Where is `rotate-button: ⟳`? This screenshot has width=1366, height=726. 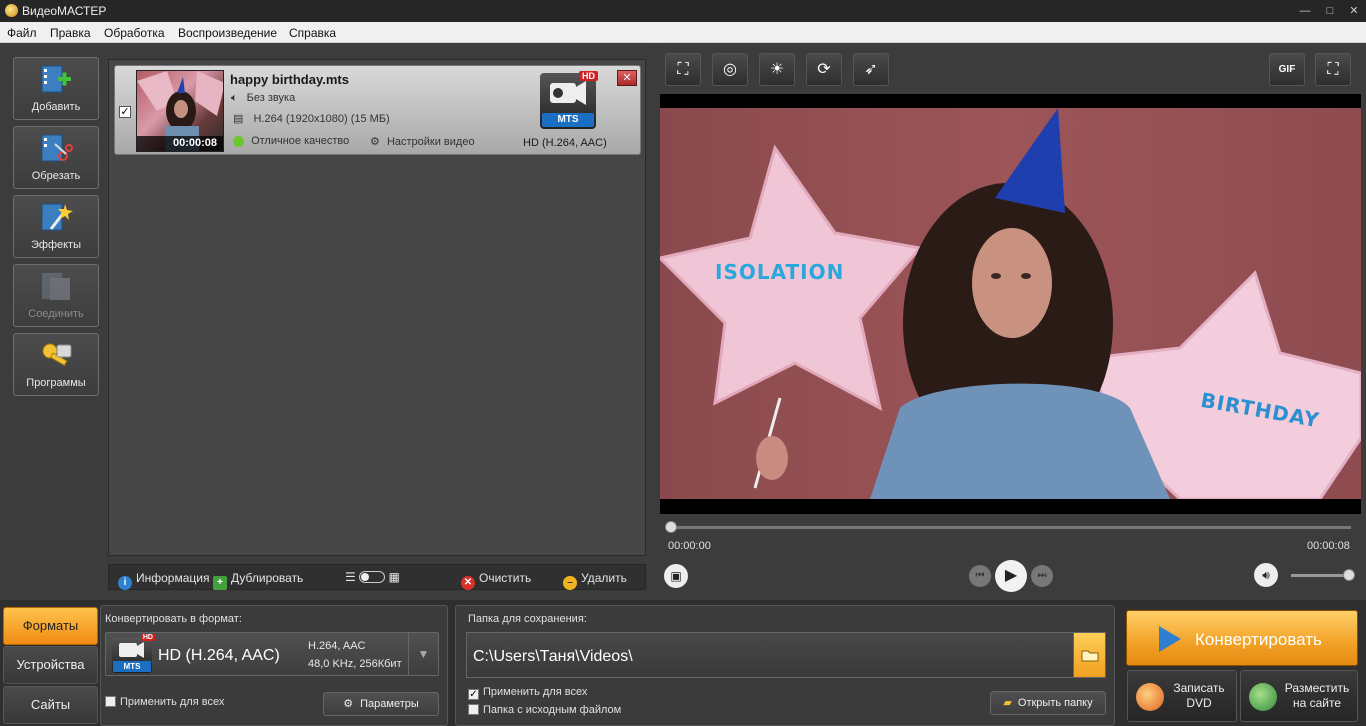 rotate-button: ⟳ is located at coordinates (824, 69).